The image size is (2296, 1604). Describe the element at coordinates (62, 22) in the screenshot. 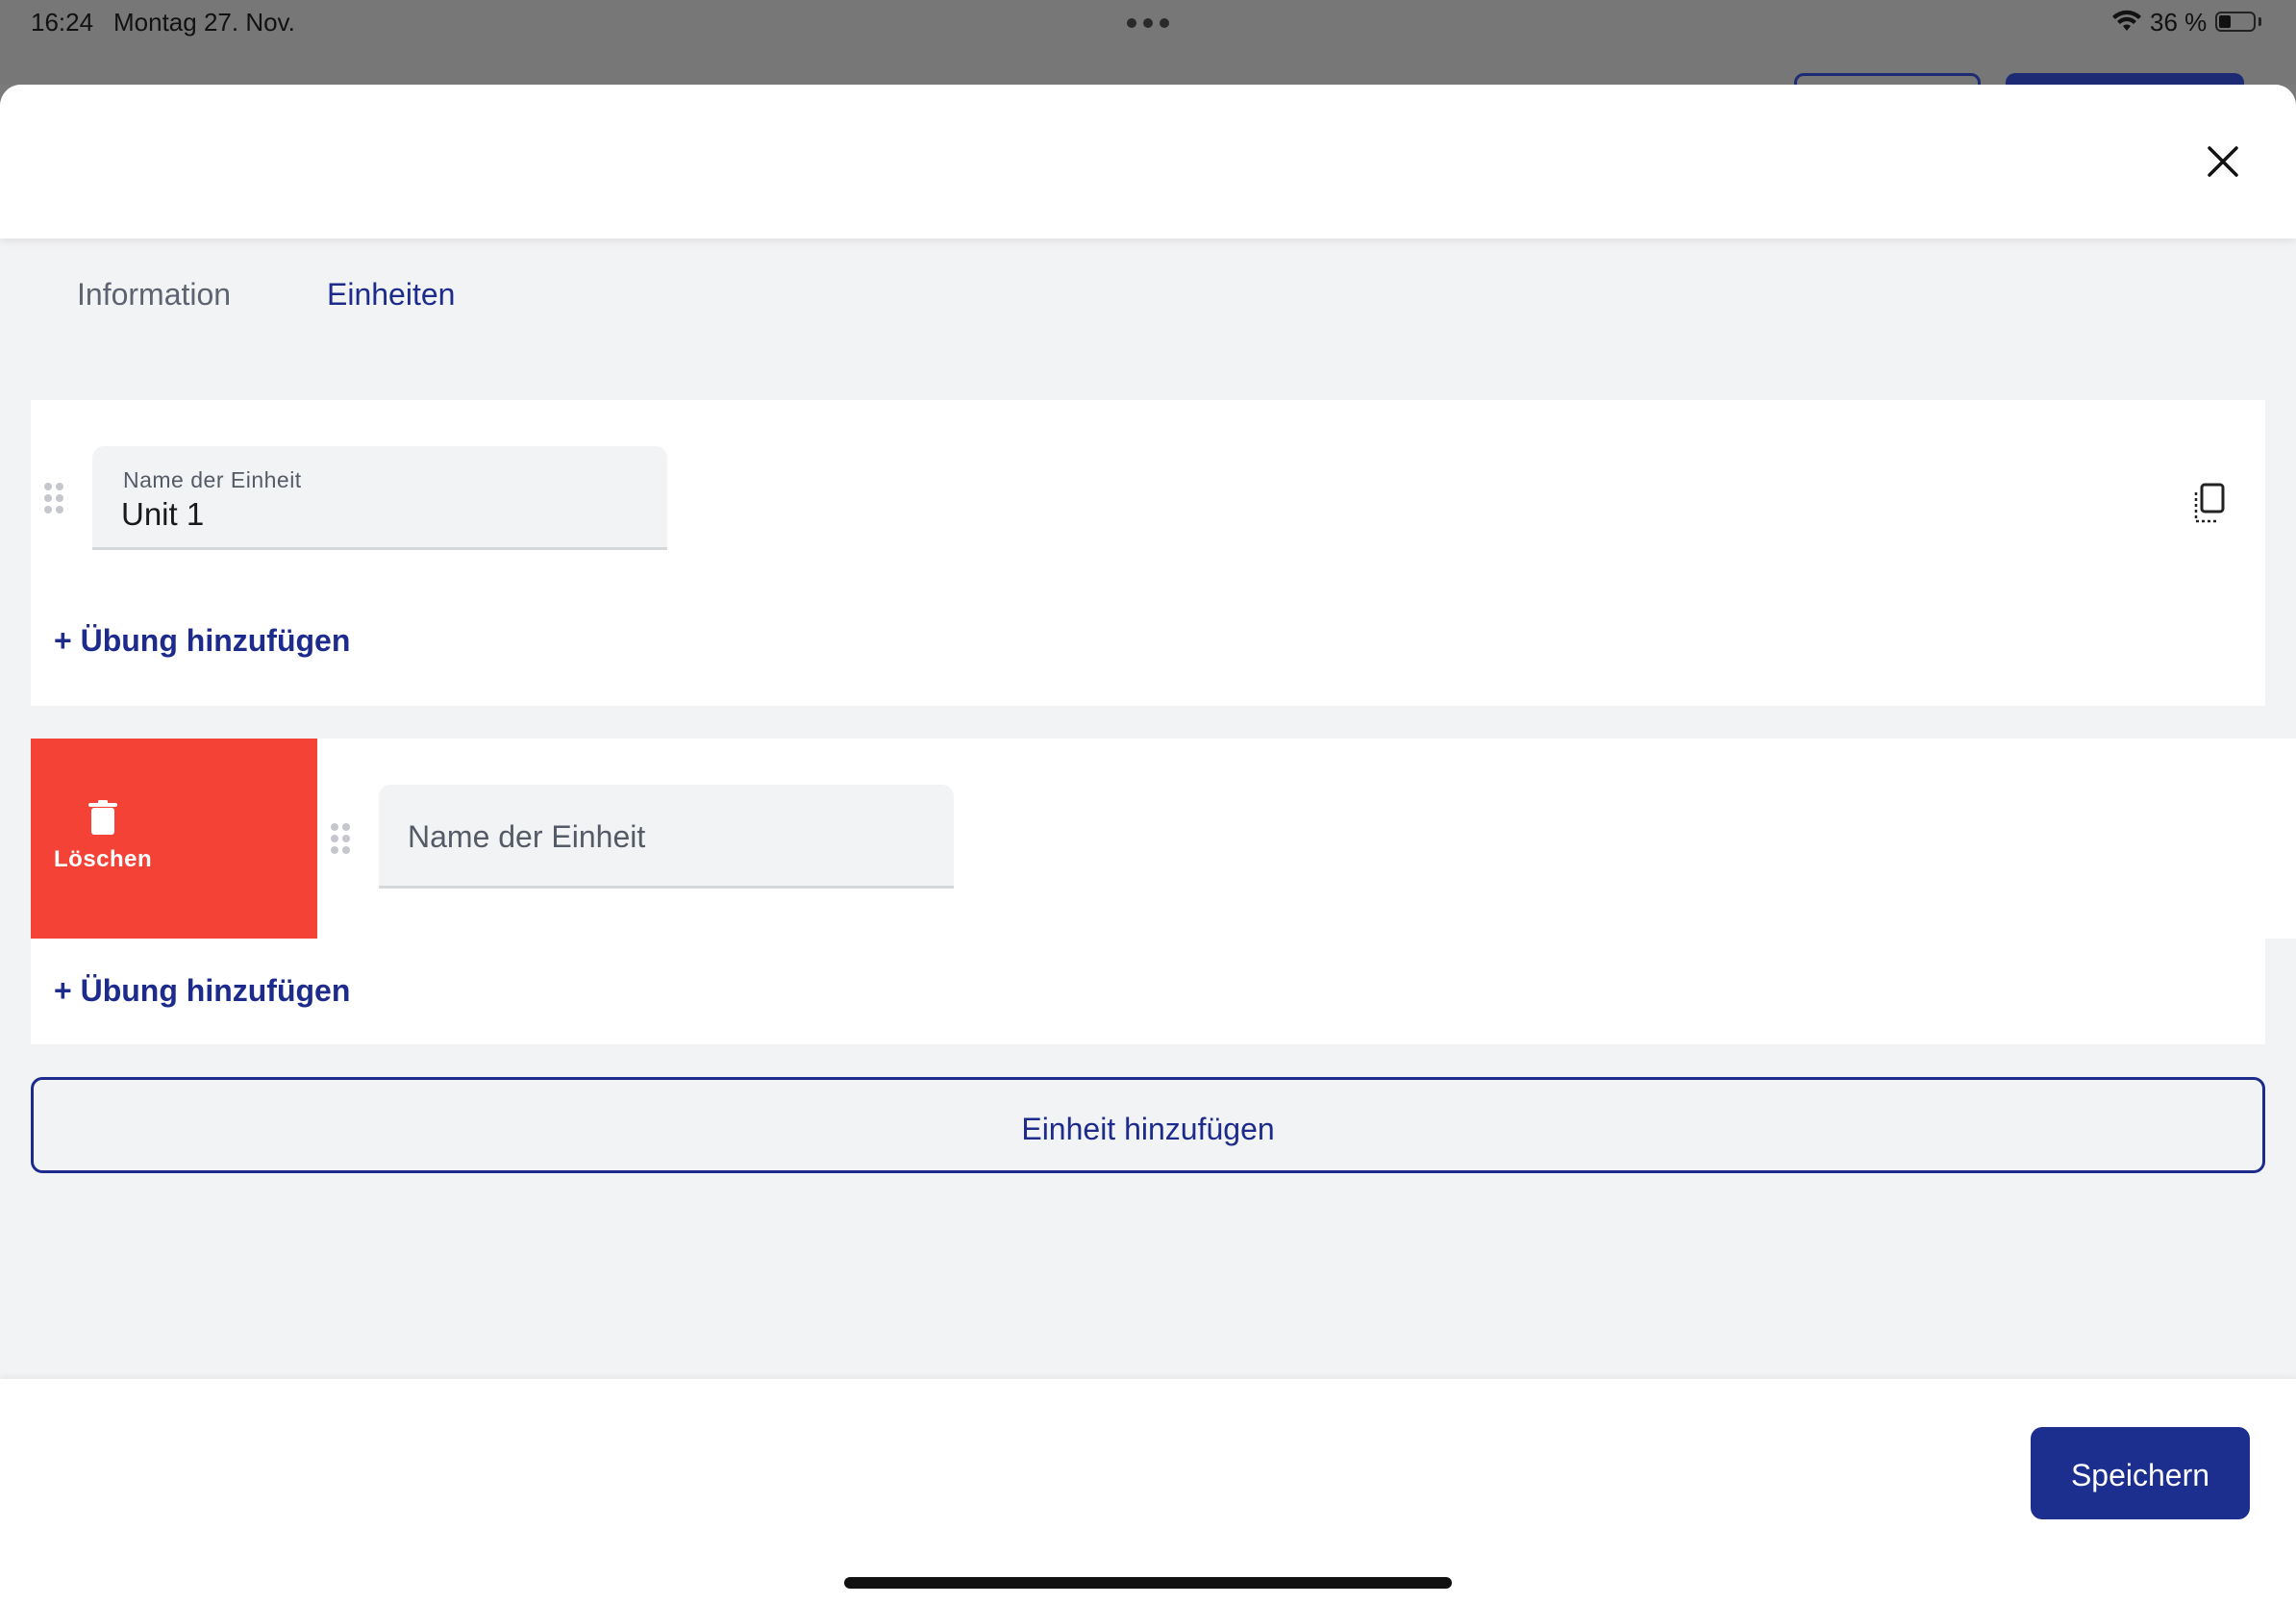

I see `status-time: 16:24` at that location.